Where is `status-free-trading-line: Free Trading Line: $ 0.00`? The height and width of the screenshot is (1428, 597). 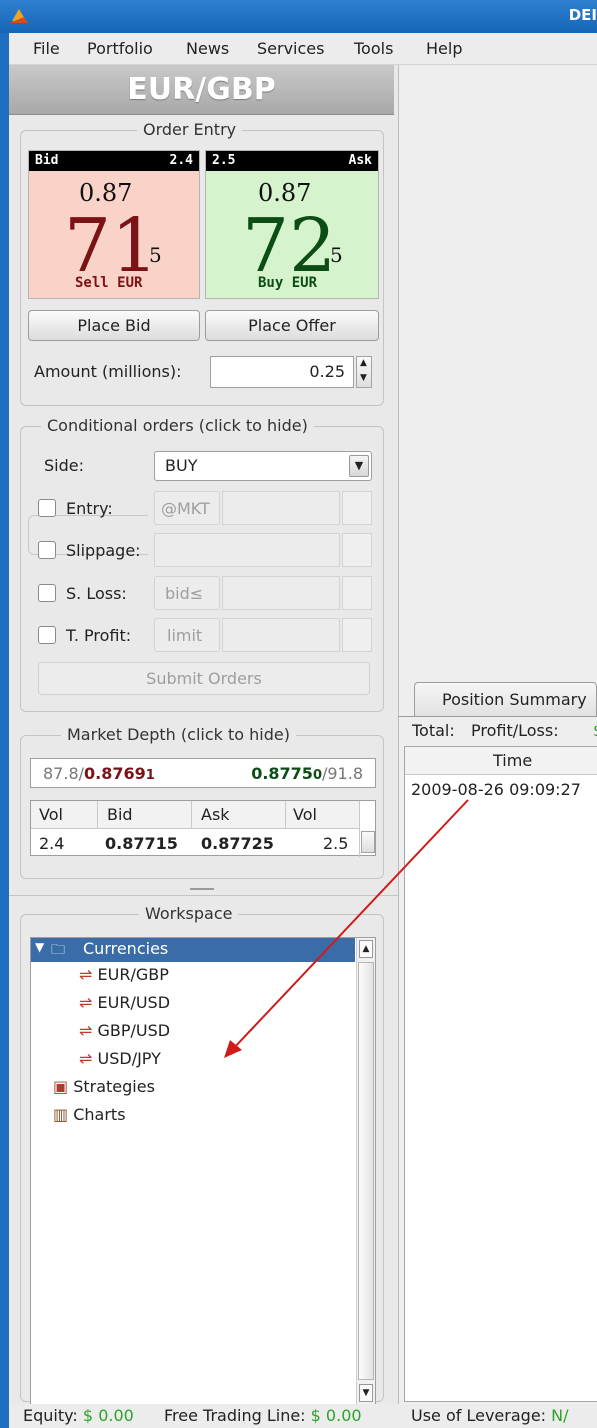
status-free-trading-line: Free Trading Line: $ 0.00 is located at coordinates (263, 1415).